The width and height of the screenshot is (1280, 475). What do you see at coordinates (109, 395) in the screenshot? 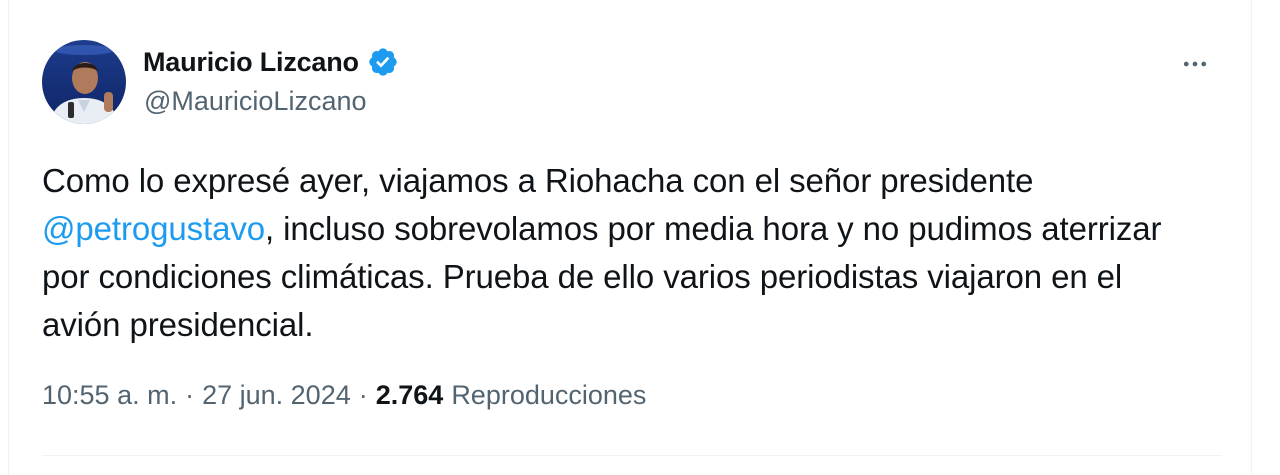
I see `tweet-time: 10:55 a. m.` at bounding box center [109, 395].